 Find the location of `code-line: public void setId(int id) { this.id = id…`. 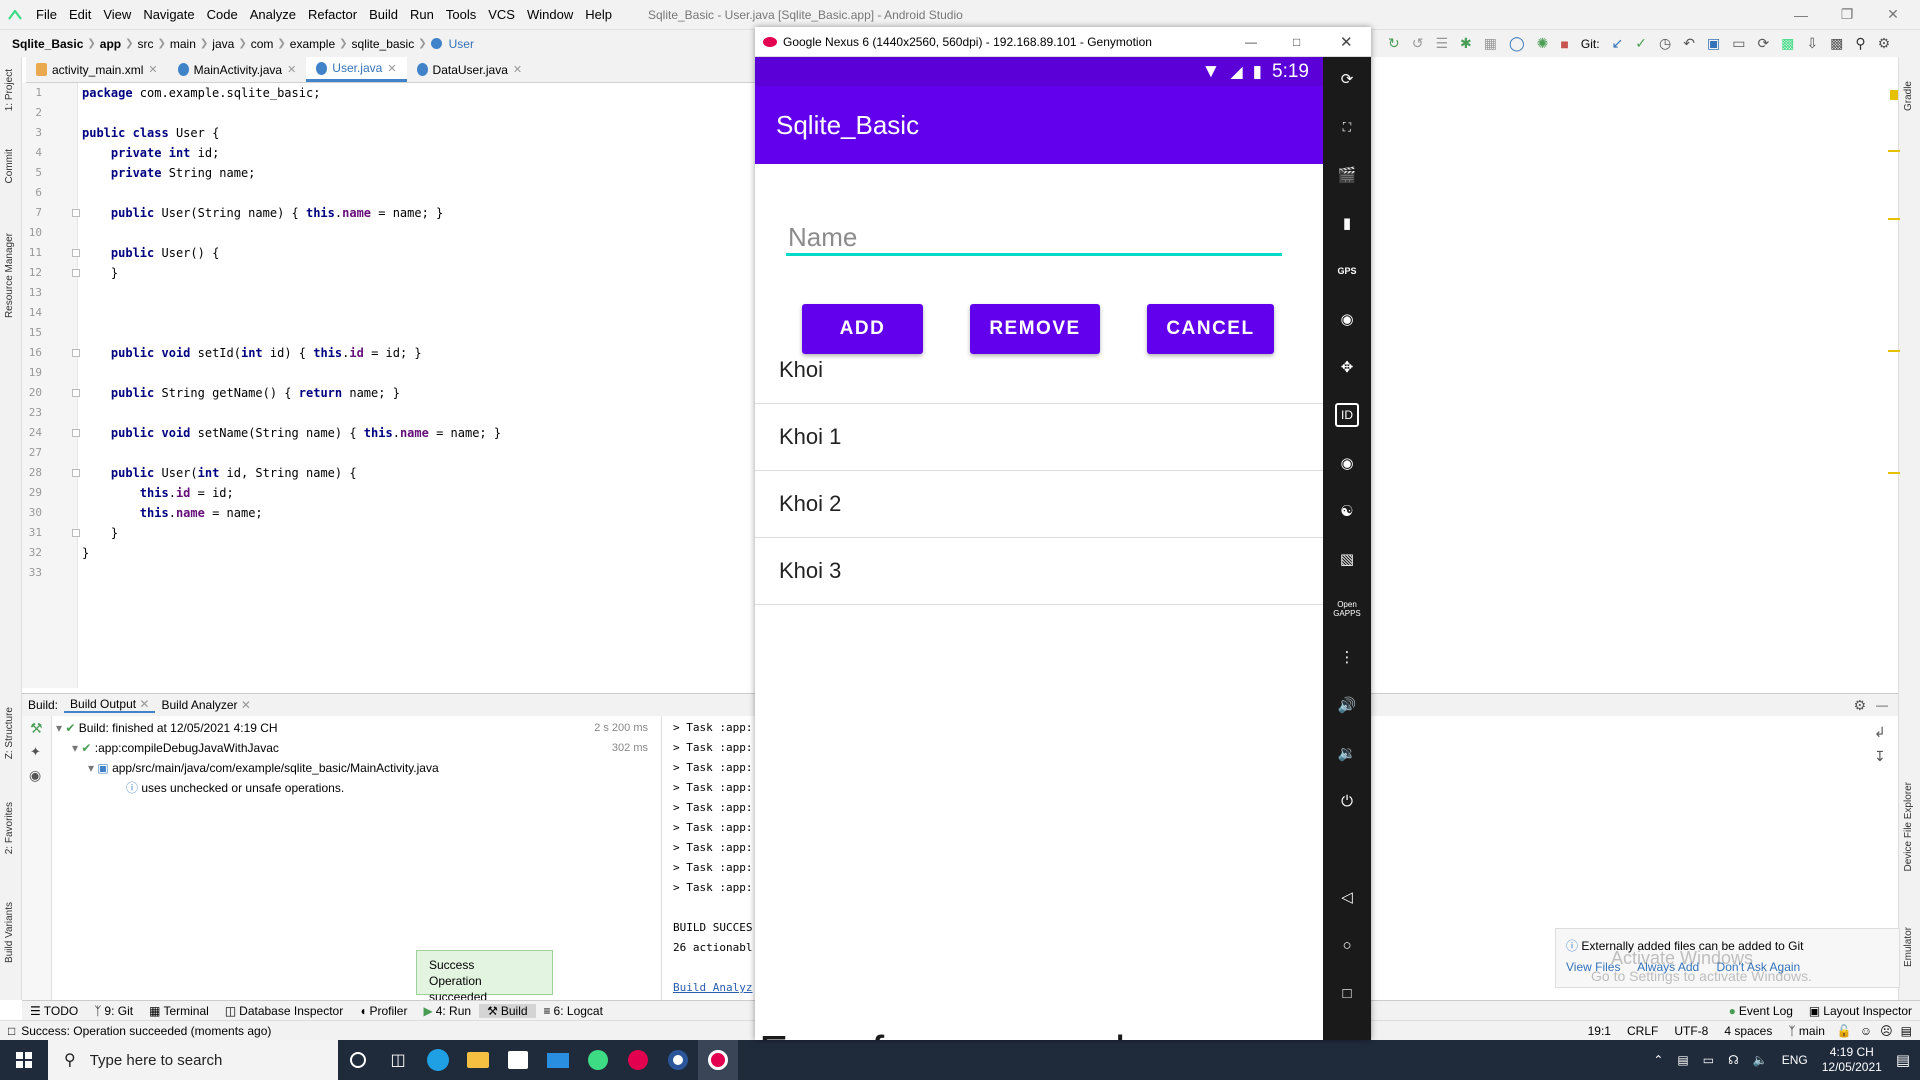

code-line: public void setId(int id) { this.id = id… is located at coordinates (252, 353).